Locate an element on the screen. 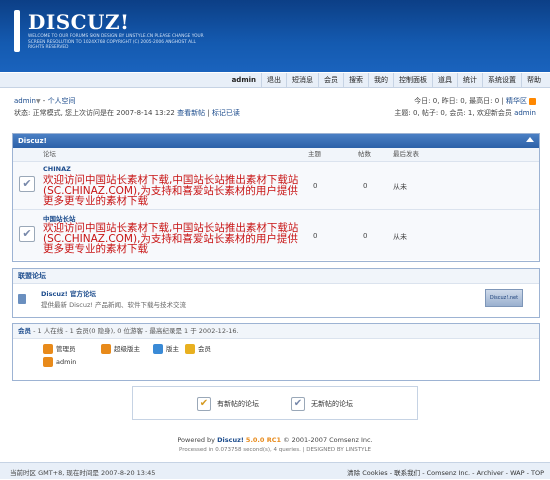 The height and width of the screenshot is (480, 550). new-member-link: admin is located at coordinates (525, 113).